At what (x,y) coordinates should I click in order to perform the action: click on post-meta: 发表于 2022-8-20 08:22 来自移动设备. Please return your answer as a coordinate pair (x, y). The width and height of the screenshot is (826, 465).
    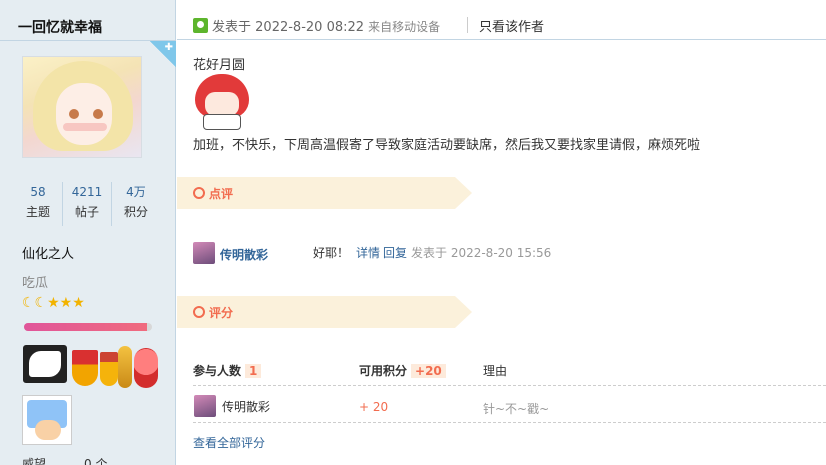
    Looking at the image, I should click on (326, 25).